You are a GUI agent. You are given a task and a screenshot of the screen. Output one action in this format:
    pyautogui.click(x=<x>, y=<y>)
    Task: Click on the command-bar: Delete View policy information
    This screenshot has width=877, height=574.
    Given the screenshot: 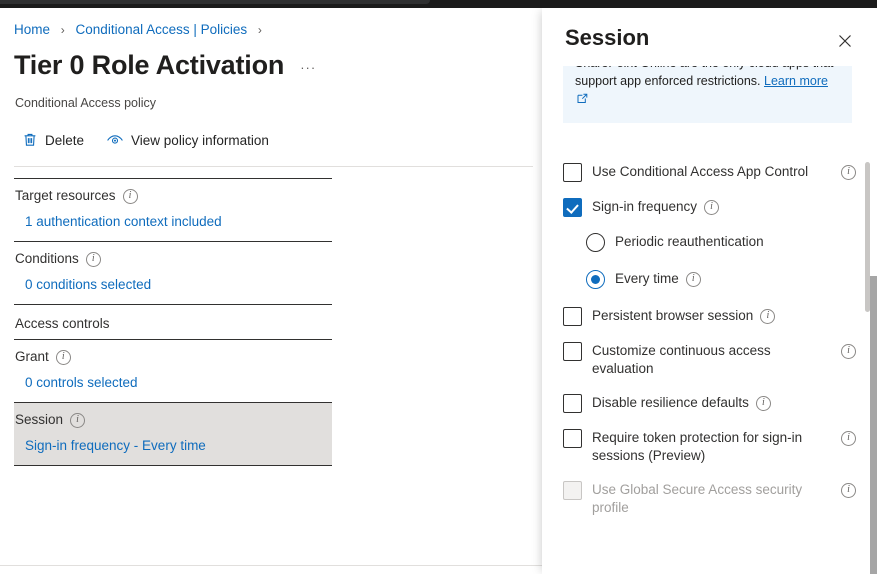 What is the action you would take?
    pyautogui.click(x=145, y=140)
    